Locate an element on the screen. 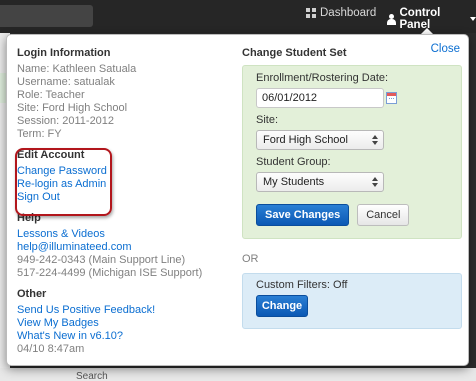  site-label: Site: is located at coordinates (267, 120).